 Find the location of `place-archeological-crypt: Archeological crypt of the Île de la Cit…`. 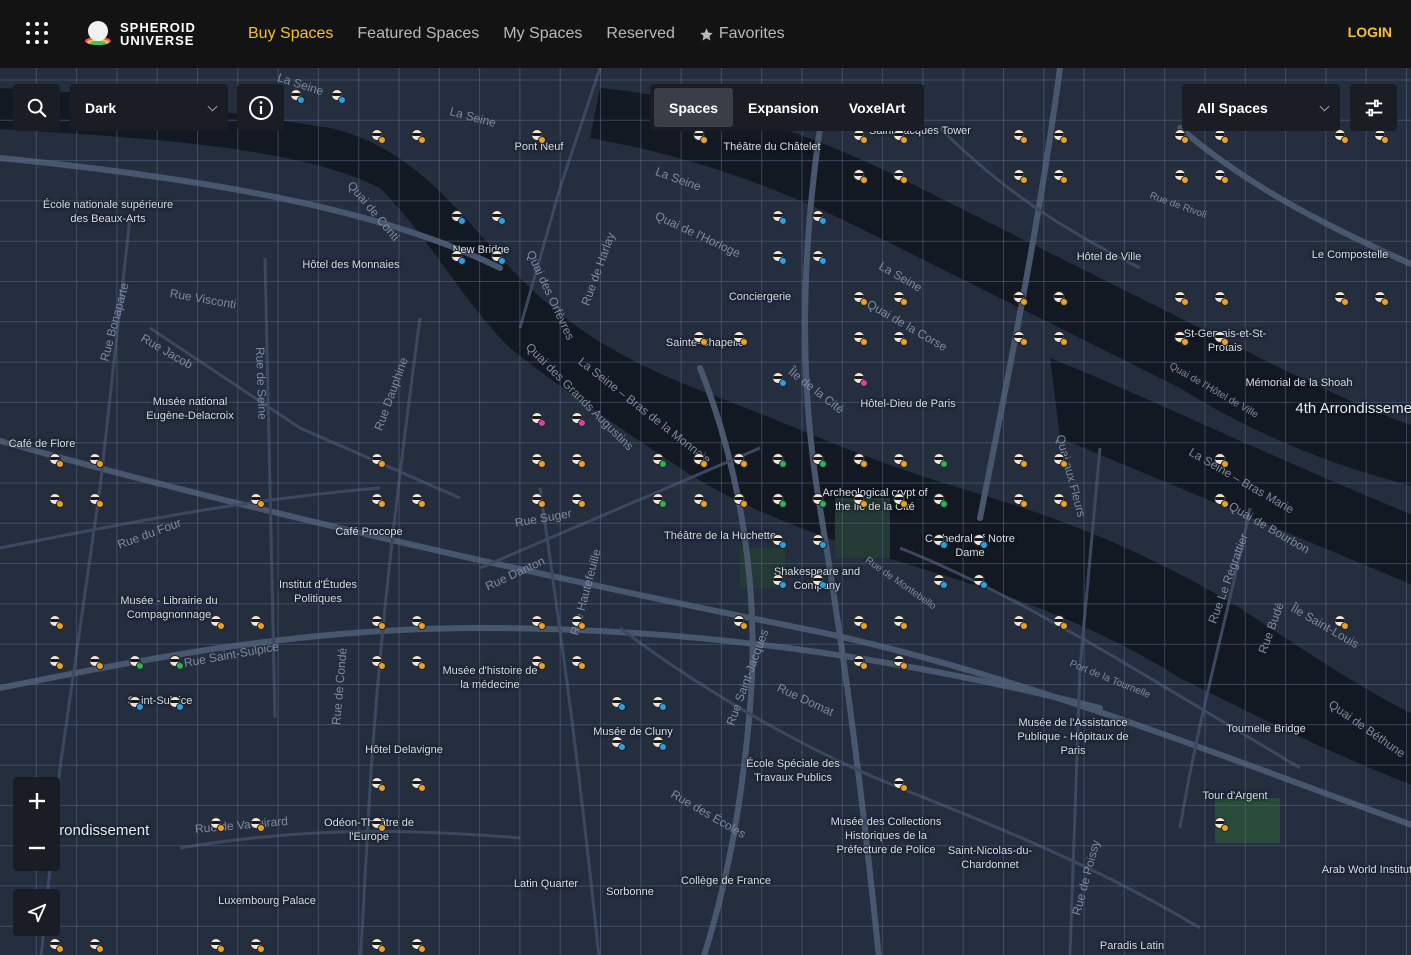

place-archeological-crypt: Archeological crypt of the Île de la Cit… is located at coordinates (875, 500).